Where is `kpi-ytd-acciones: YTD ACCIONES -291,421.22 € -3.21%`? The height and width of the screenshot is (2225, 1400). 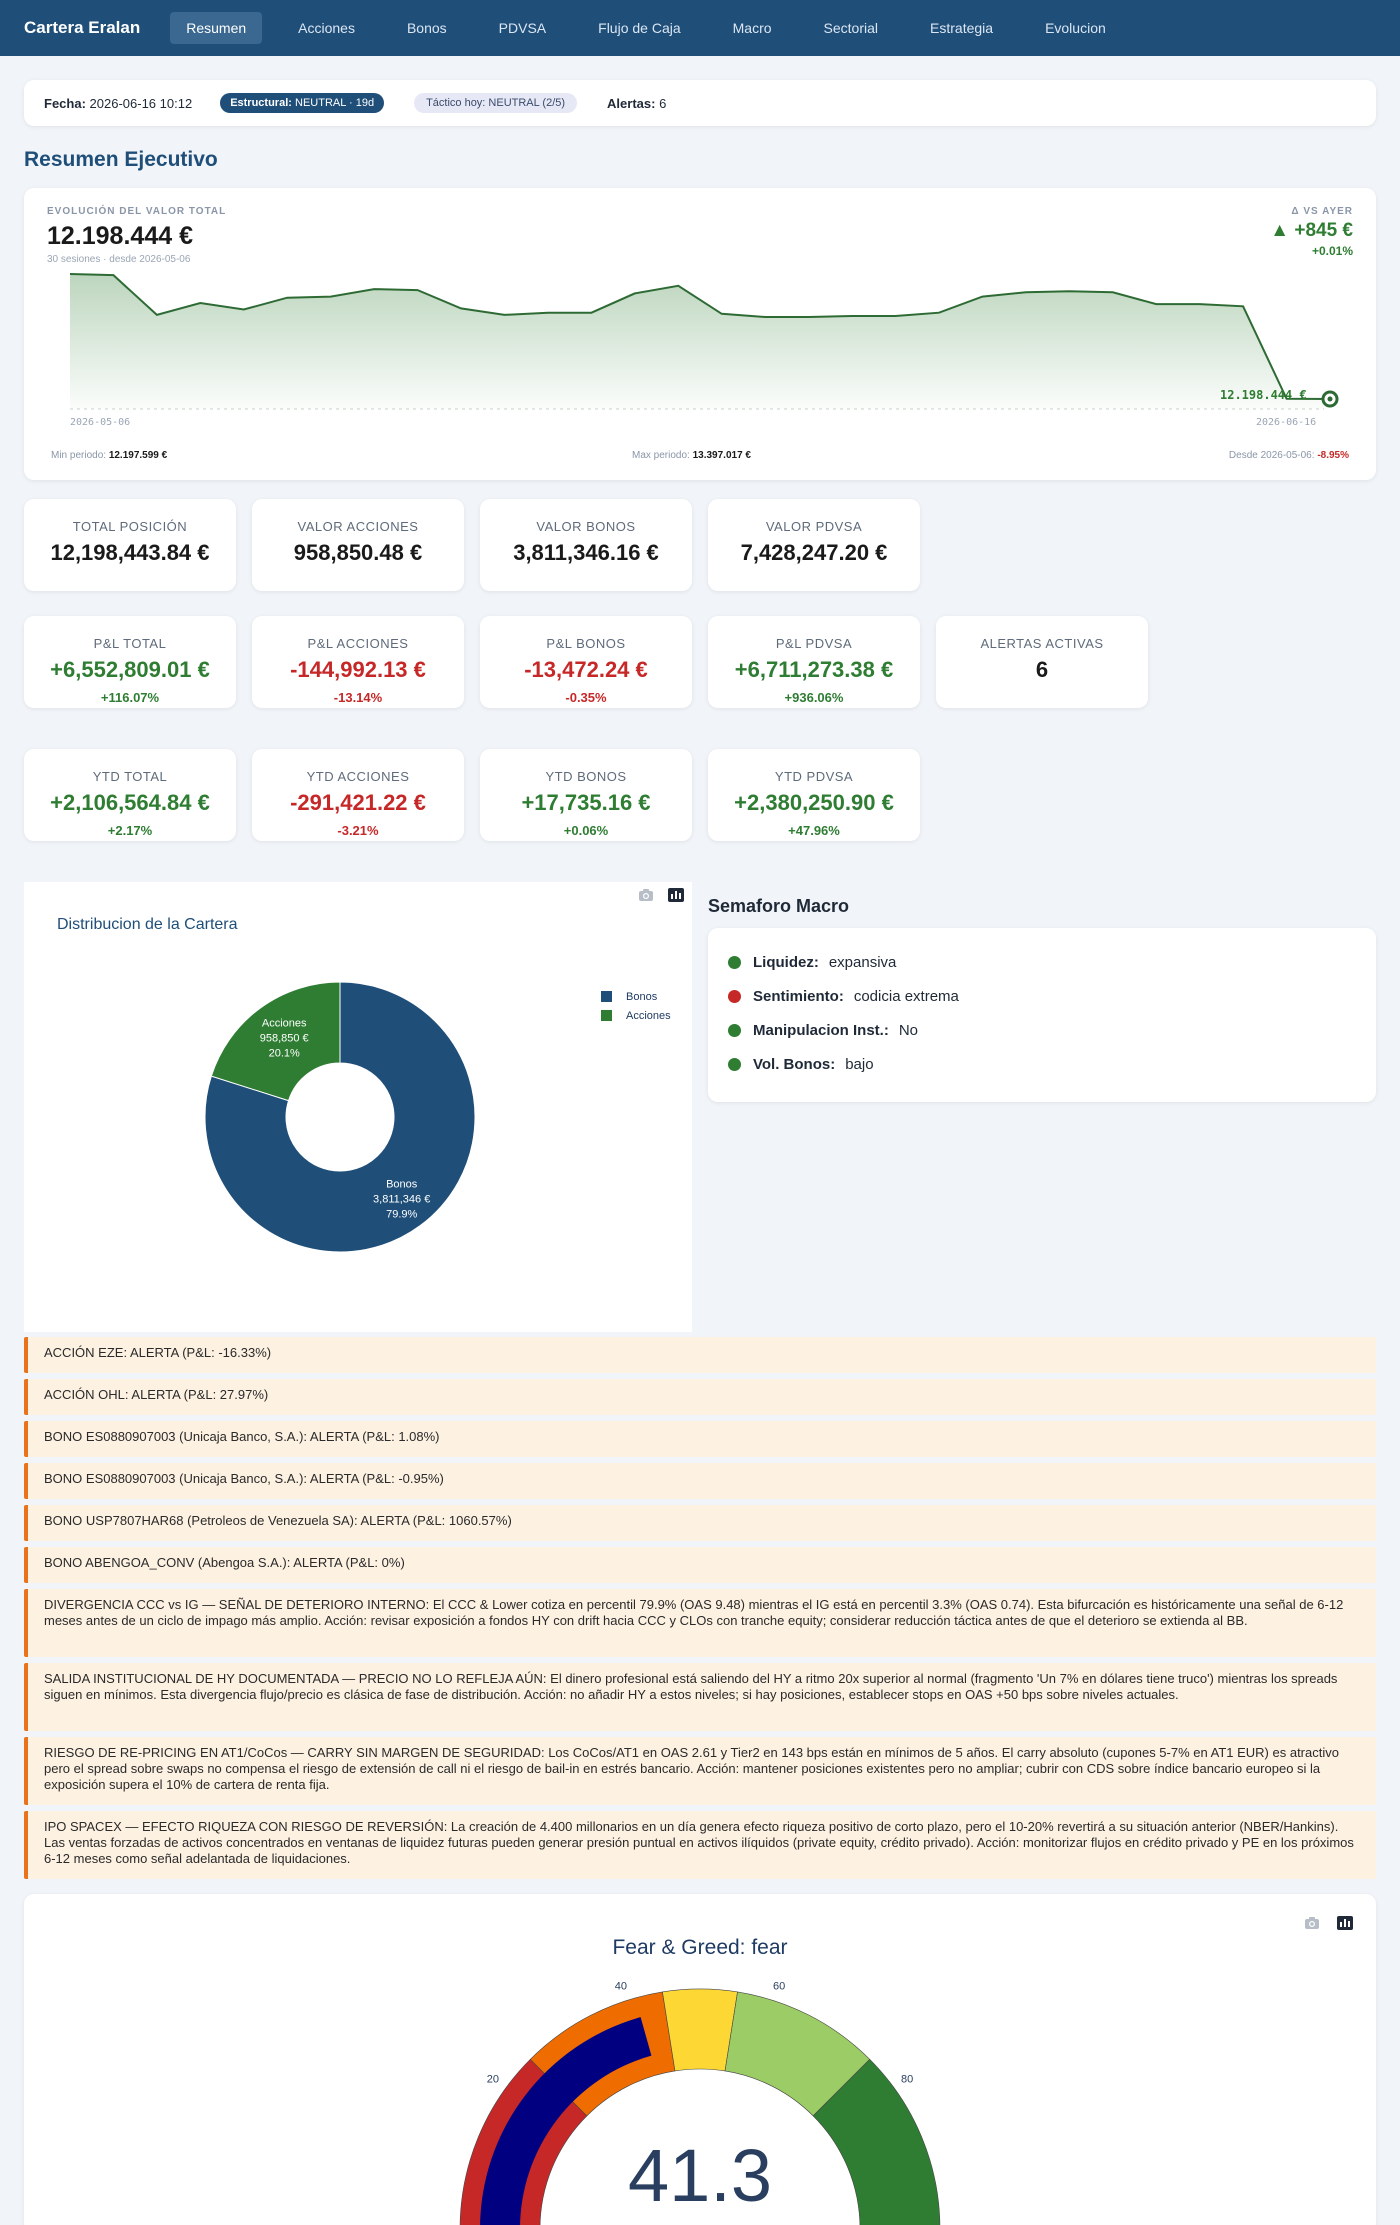 kpi-ytd-acciones: YTD ACCIONES -291,421.22 € -3.21% is located at coordinates (358, 795).